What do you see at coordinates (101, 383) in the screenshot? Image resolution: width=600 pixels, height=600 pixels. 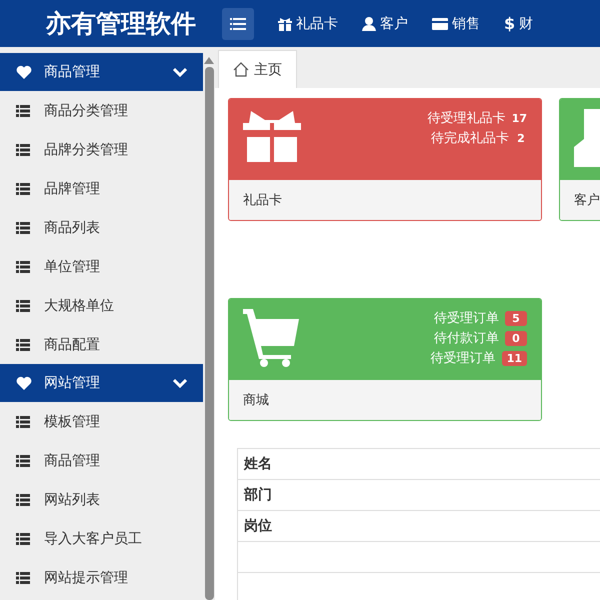 I see `sidebar-group-header: 网站管理` at bounding box center [101, 383].